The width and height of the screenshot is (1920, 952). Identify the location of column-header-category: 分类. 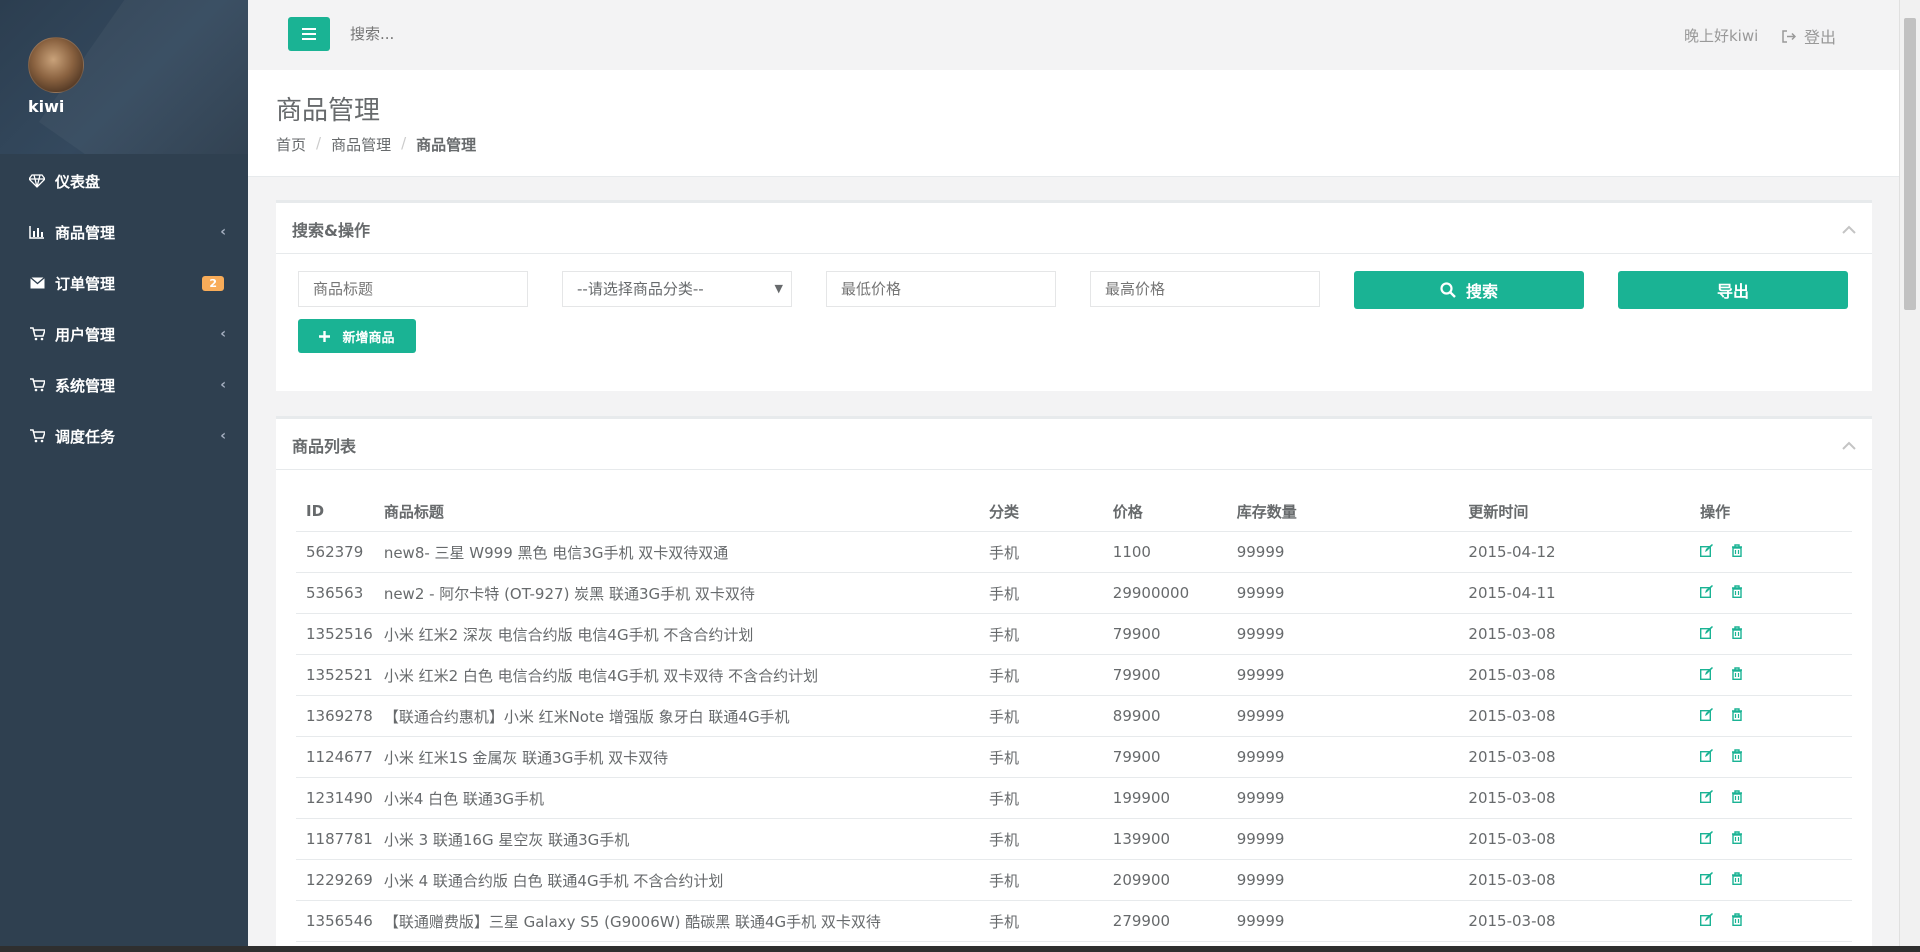
(1040, 511).